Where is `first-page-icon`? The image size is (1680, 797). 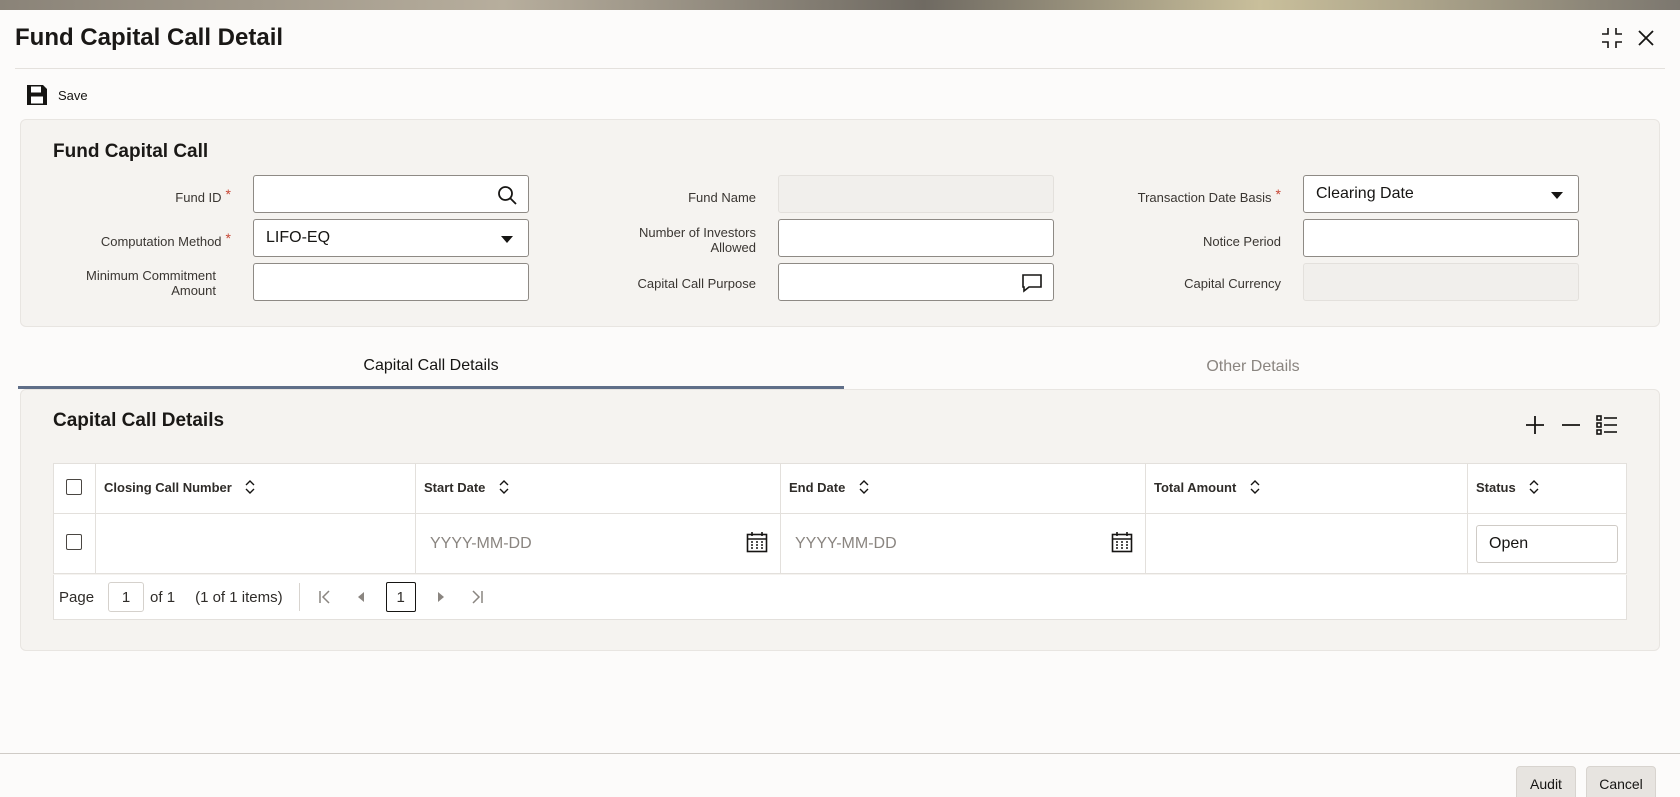
first-page-icon is located at coordinates (324, 597).